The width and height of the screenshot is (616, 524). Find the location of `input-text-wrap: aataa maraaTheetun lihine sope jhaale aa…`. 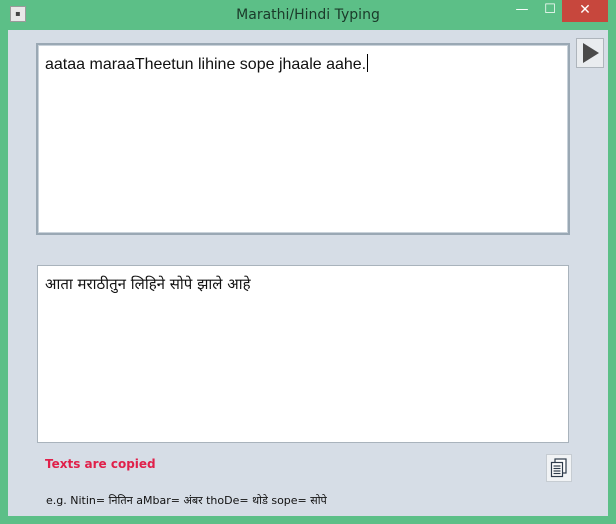

input-text-wrap: aataa maraaTheetun lihine sope jhaale aa… is located at coordinates (207, 64).